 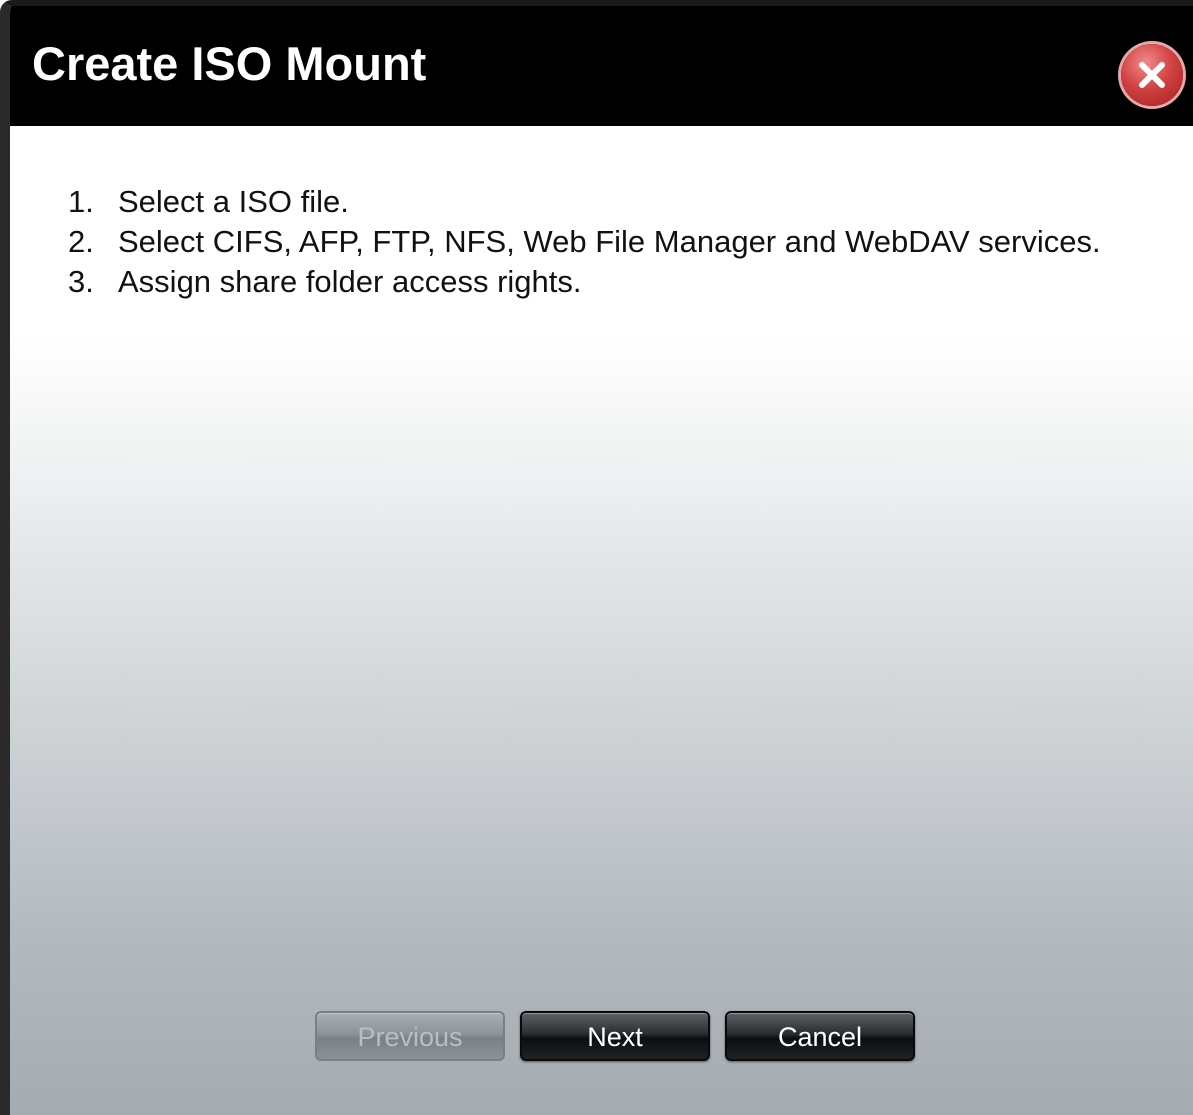 I want to click on cancel-button: Cancel, so click(x=820, y=1036).